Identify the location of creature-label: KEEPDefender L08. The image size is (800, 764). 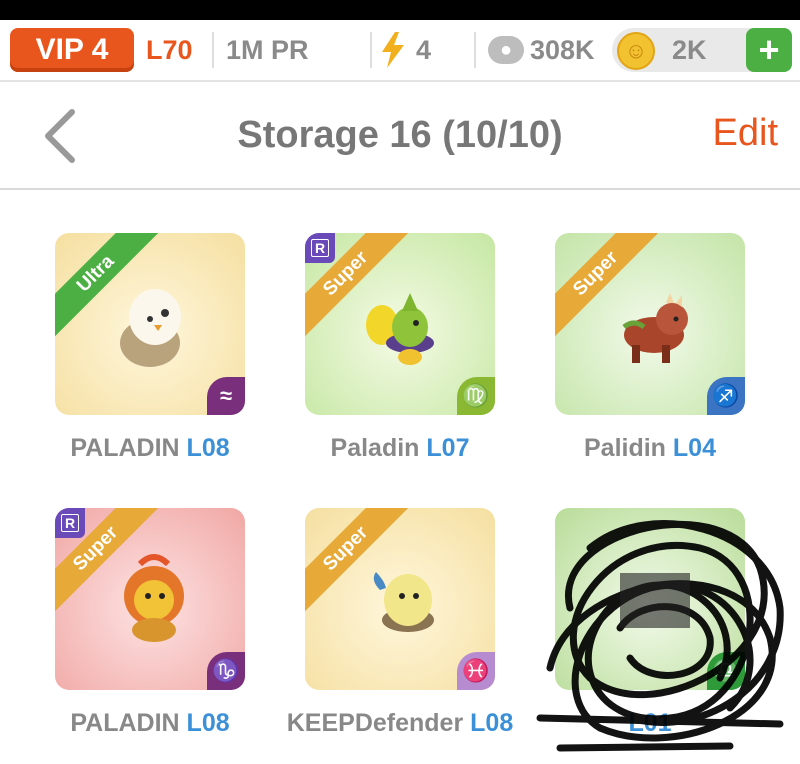
(400, 723).